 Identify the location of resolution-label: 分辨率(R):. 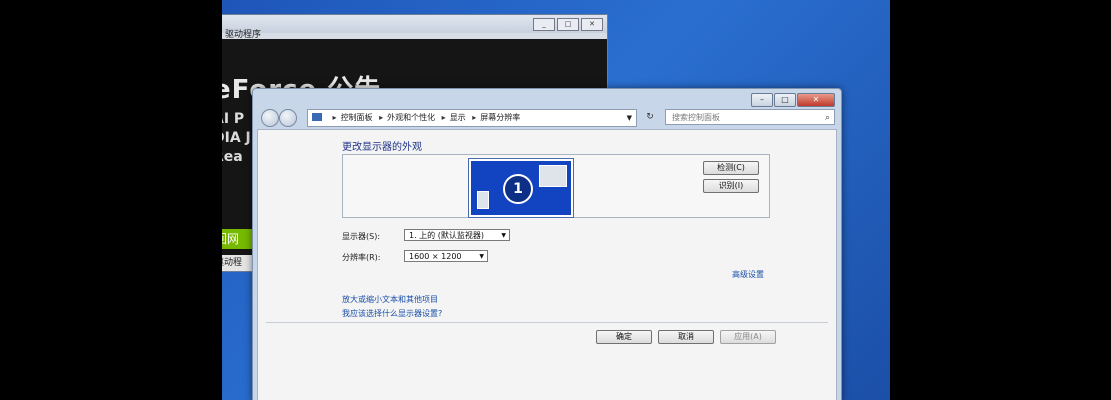
(361, 257).